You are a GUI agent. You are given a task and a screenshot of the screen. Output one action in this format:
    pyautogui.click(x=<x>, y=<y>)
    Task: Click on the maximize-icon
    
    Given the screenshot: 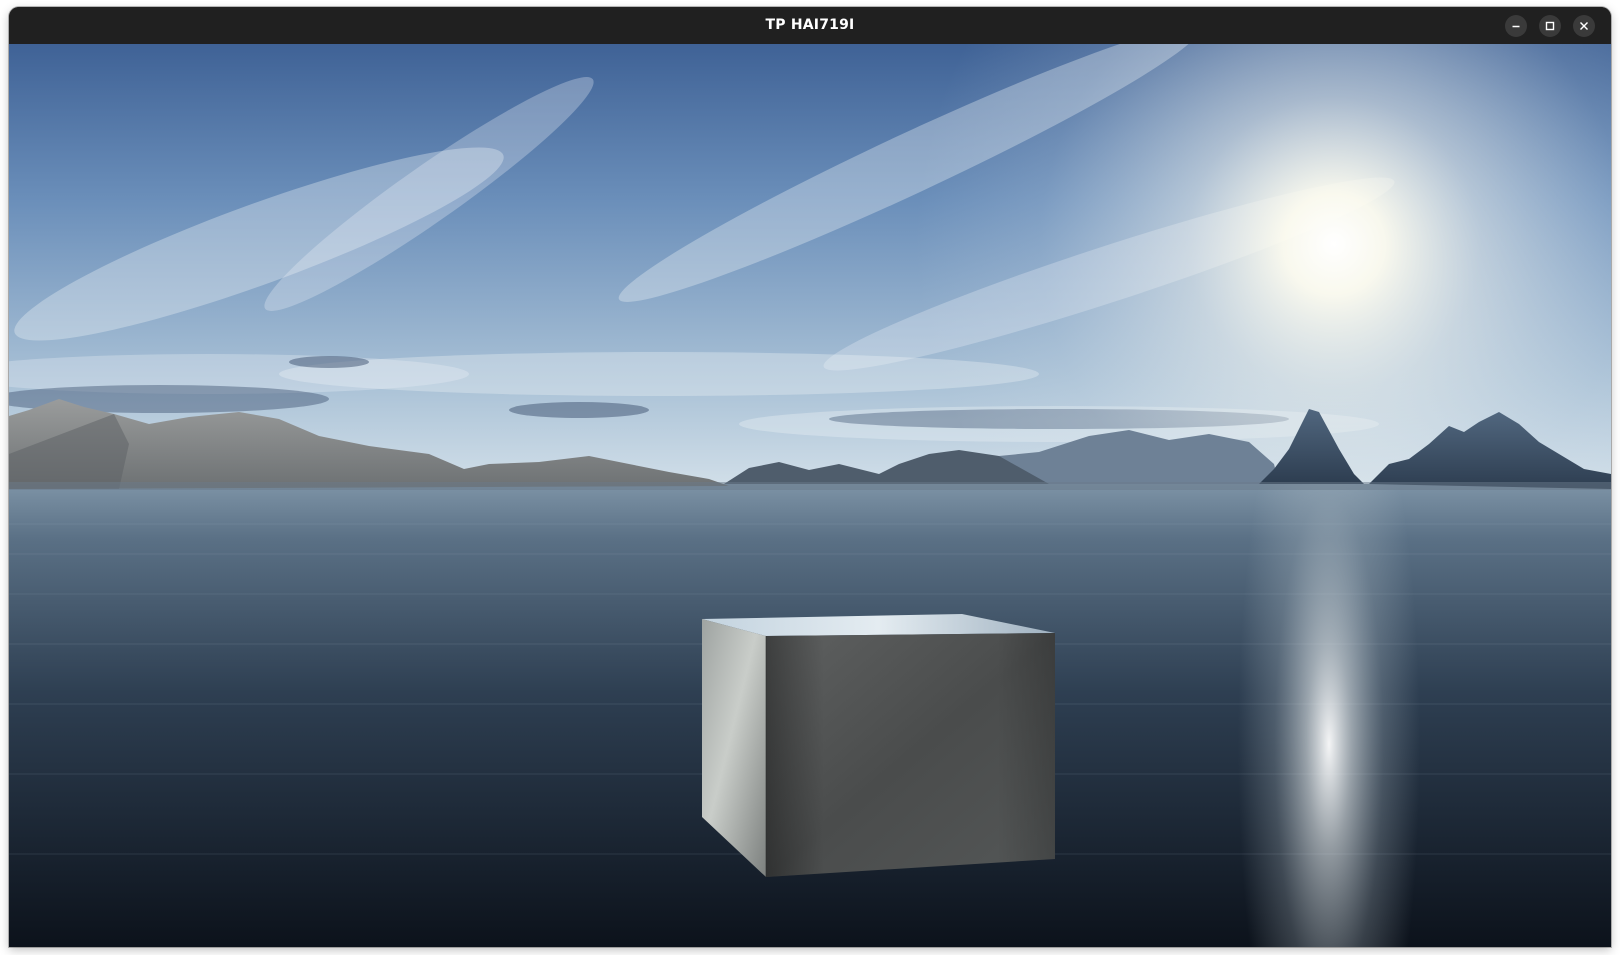 What is the action you would take?
    pyautogui.click(x=1550, y=26)
    